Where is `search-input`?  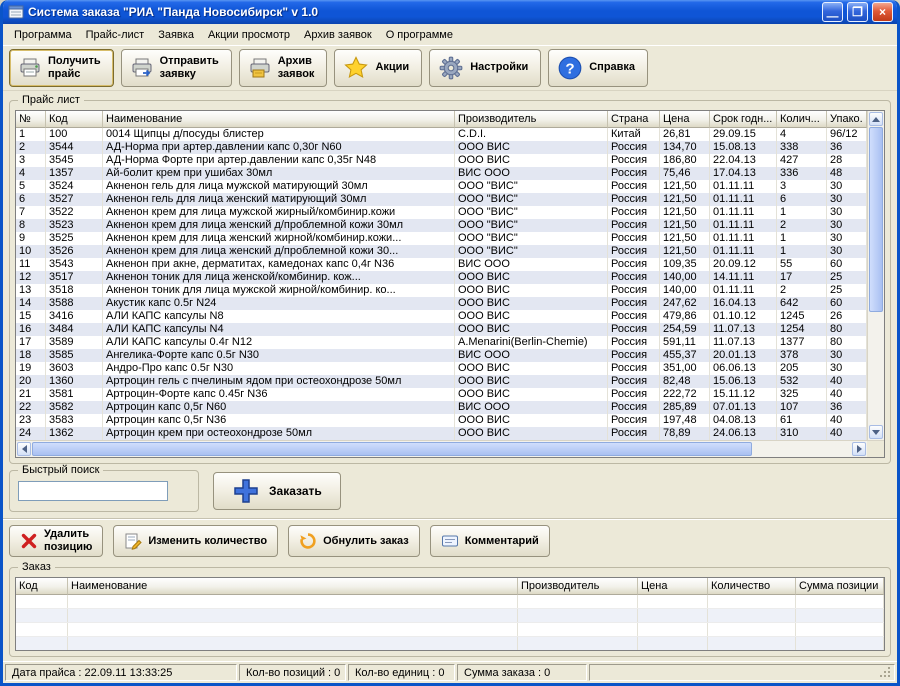 search-input is located at coordinates (93, 491).